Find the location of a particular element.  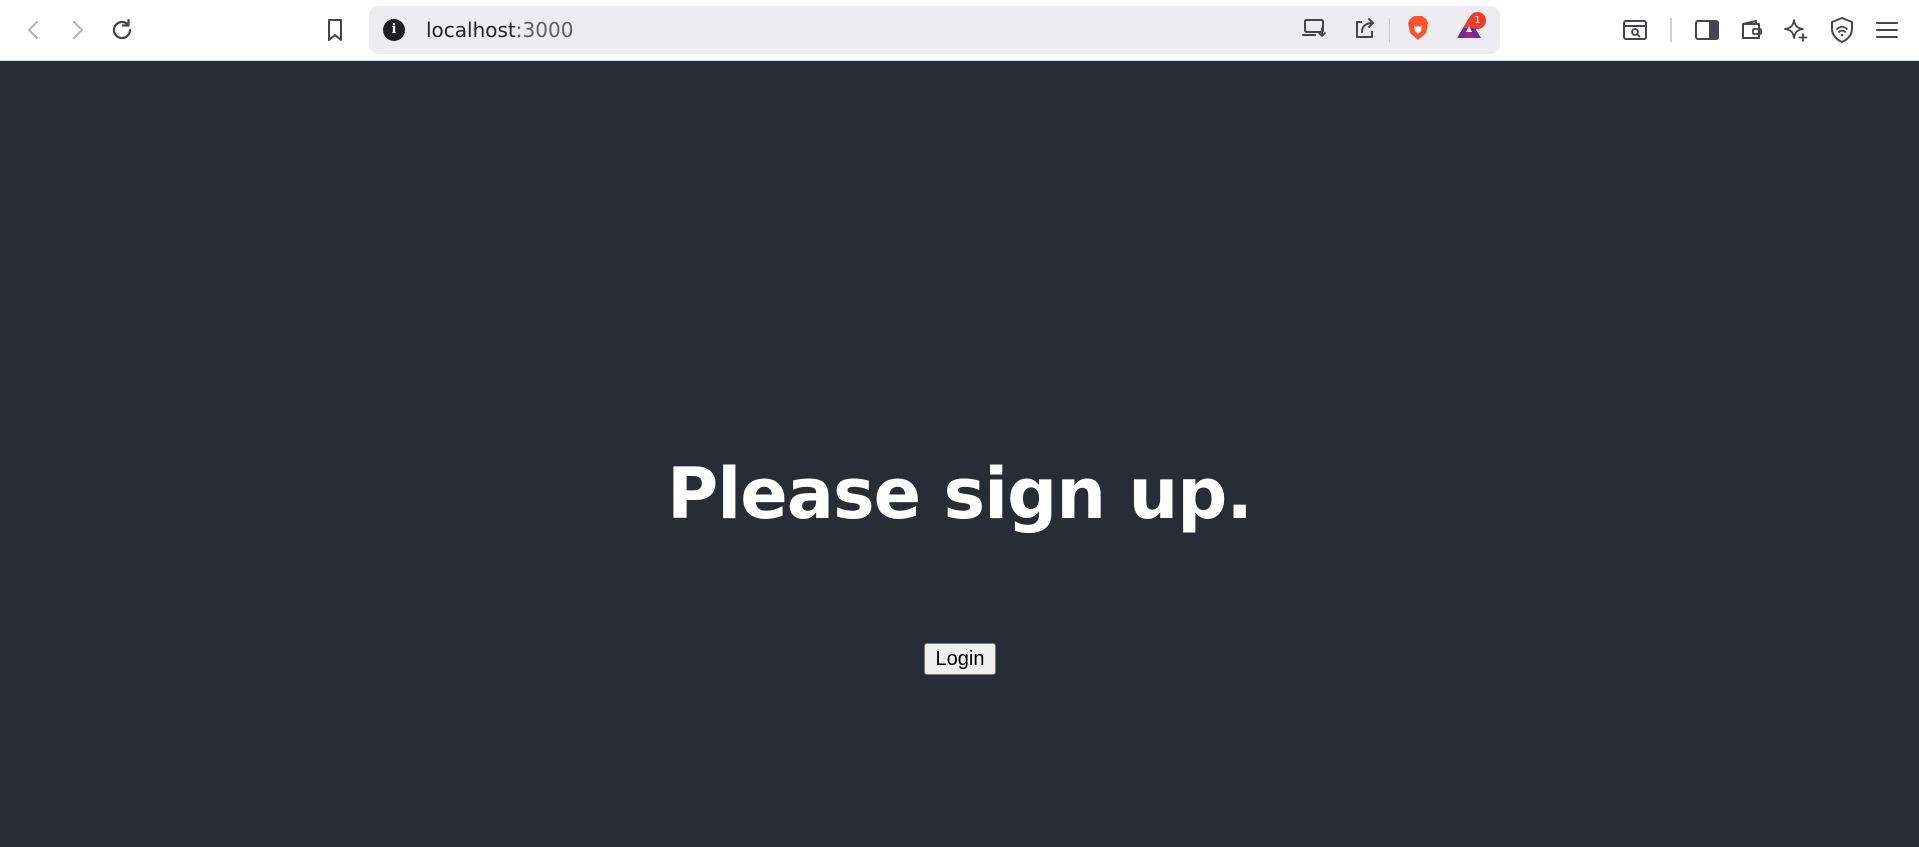

rewards-badge: 1 is located at coordinates (1477, 20).